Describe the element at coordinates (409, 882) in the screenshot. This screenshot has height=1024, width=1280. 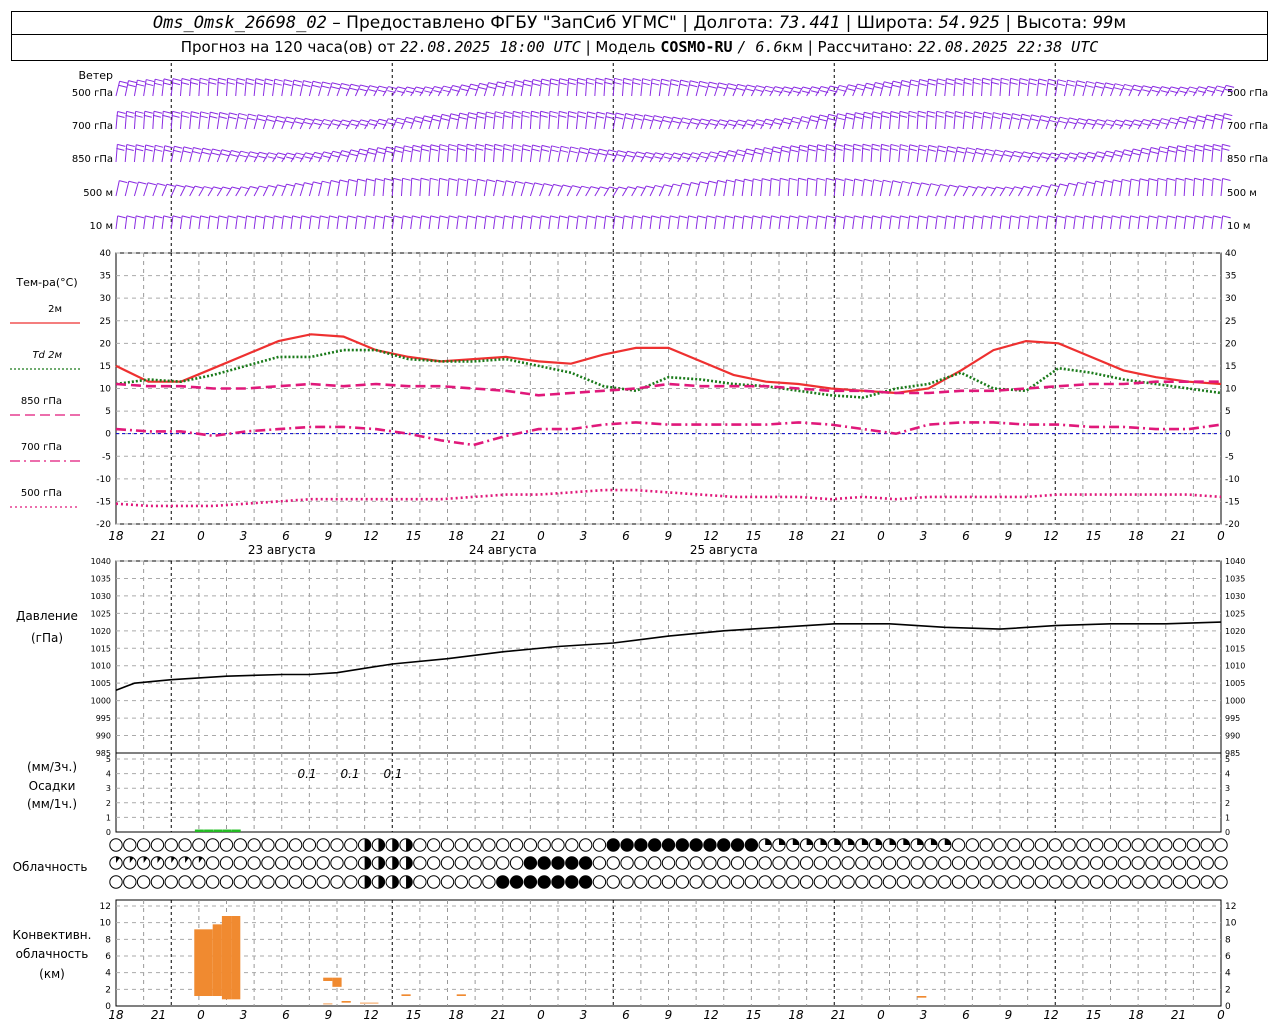
I see `cloud-fill-wedge` at that location.